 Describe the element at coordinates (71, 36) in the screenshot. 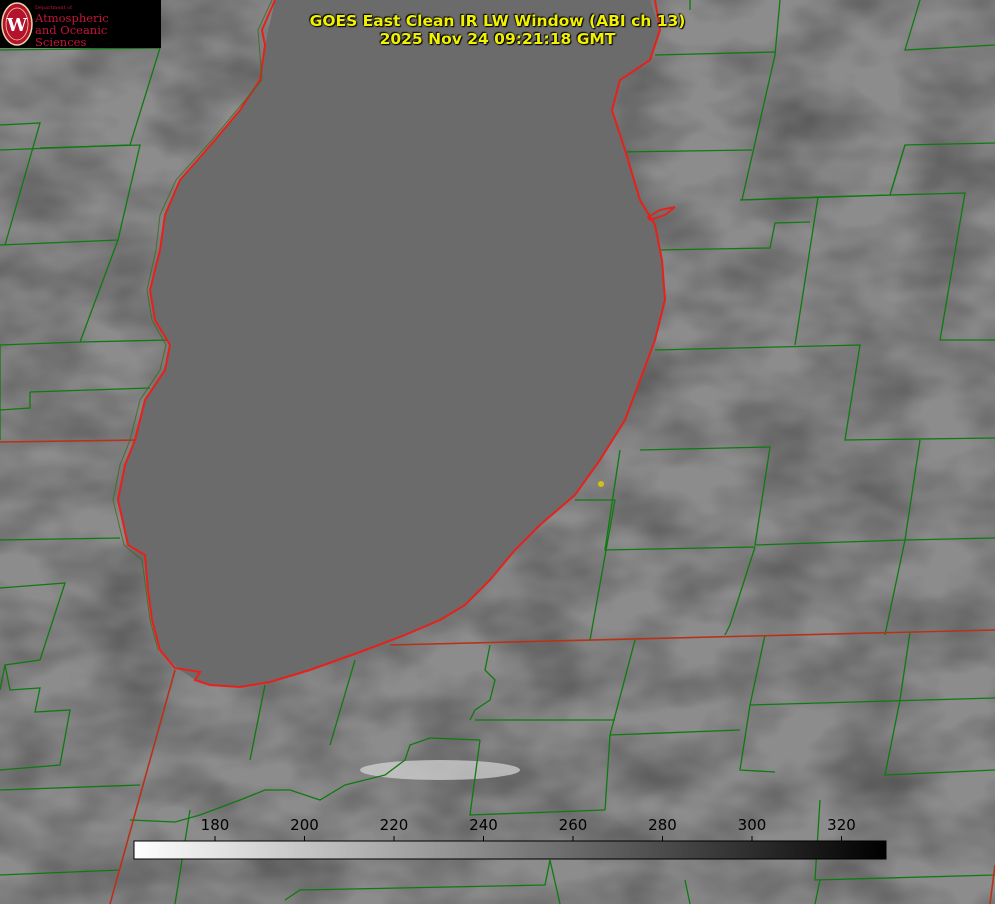

I see `logo-line2: and Oceanic Sciences` at that location.